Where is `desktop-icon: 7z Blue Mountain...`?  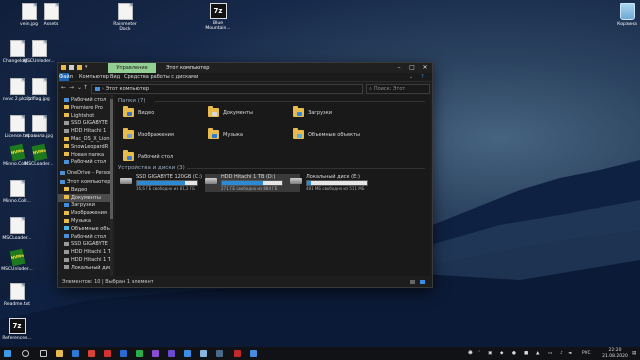
desktop-icon: 7z Blue Mountain... is located at coordinates (218, 17).